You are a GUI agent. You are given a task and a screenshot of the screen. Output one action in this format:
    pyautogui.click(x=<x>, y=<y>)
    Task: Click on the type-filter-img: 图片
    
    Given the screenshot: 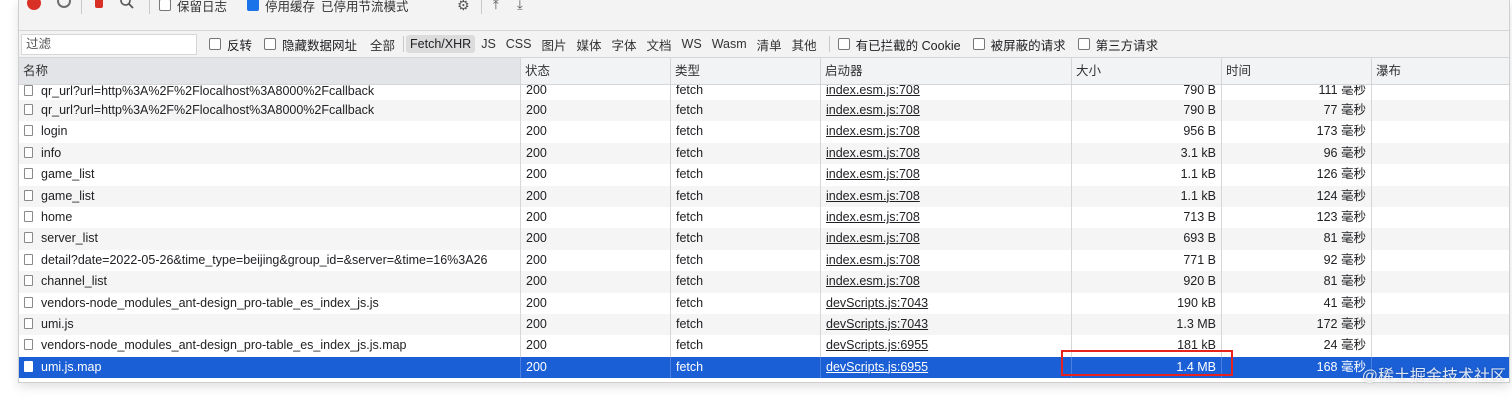 What is the action you would take?
    pyautogui.click(x=553, y=44)
    